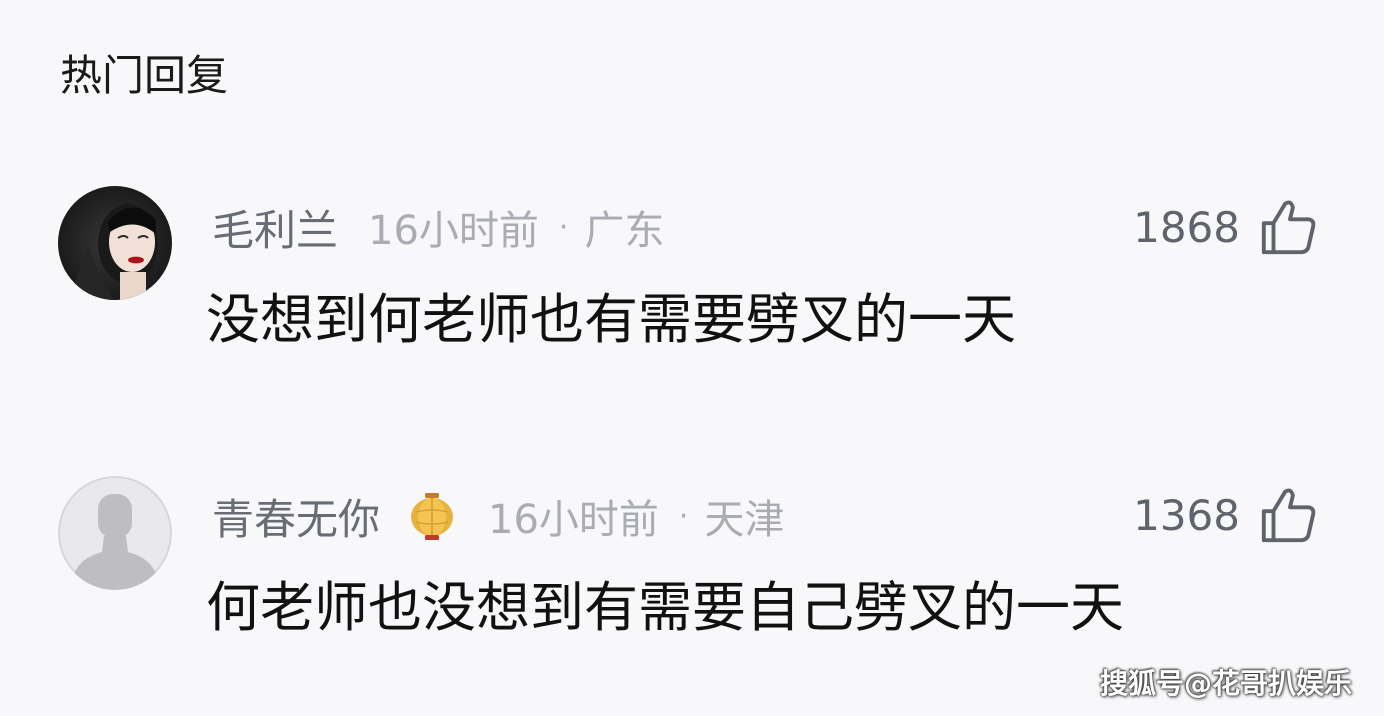 This screenshot has height=716, width=1384. What do you see at coordinates (744, 520) in the screenshot?
I see `comment-location: 天津` at bounding box center [744, 520].